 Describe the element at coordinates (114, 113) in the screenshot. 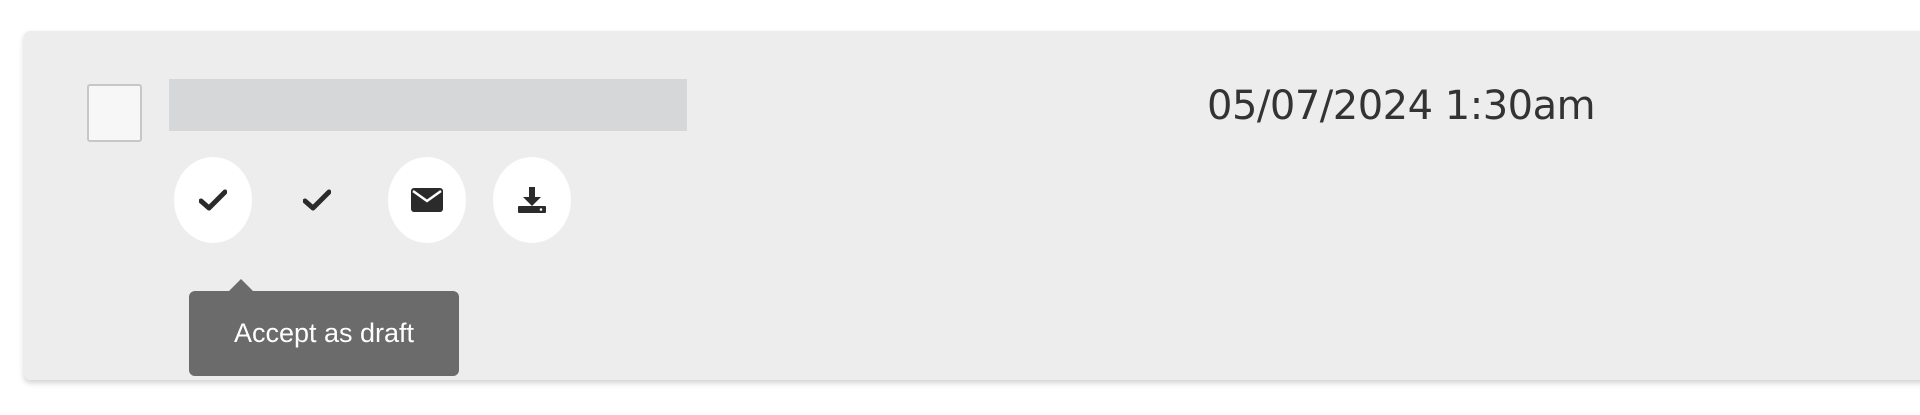

I see `select-checkbox` at that location.